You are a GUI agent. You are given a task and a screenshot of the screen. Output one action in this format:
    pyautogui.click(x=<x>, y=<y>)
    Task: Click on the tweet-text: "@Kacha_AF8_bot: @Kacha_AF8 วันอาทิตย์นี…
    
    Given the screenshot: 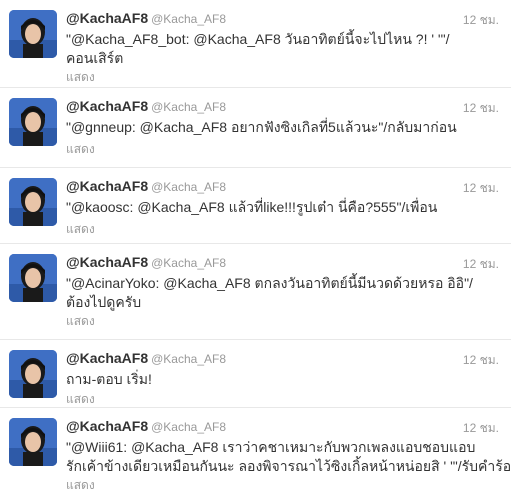 What is the action you would take?
    pyautogui.click(x=281, y=49)
    